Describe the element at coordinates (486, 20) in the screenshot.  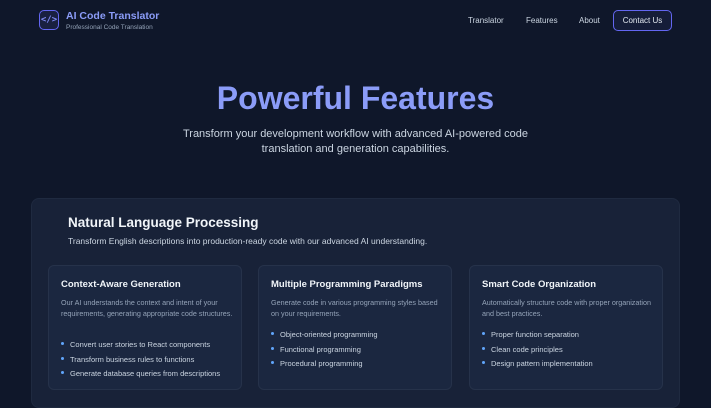
I see `nav-link-translator: Translator` at that location.